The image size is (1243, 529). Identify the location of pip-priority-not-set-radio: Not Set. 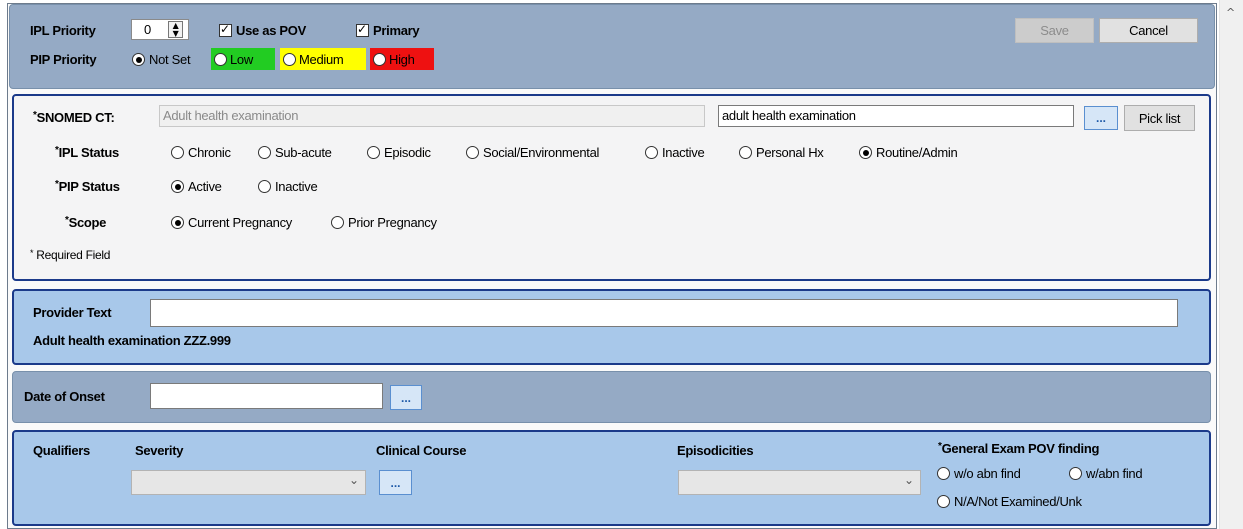
(161, 59).